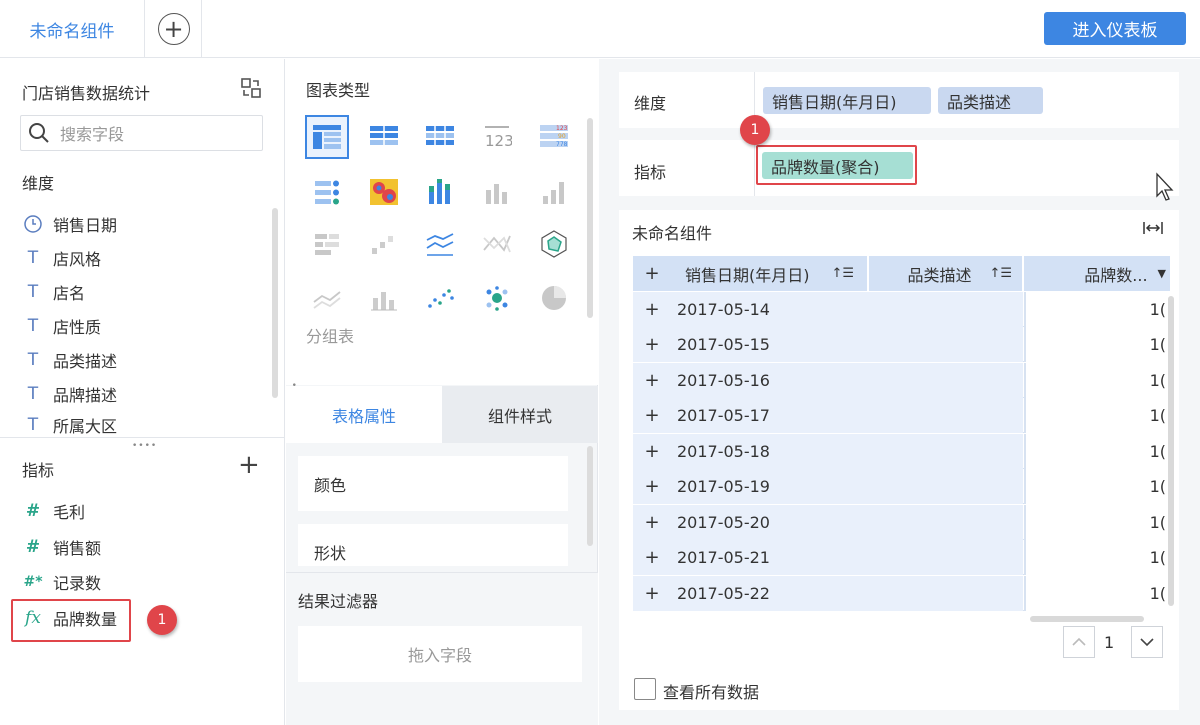 This screenshot has height=725, width=1200. What do you see at coordinates (61, 258) in the screenshot?
I see `field-store-style: T 店风格` at bounding box center [61, 258].